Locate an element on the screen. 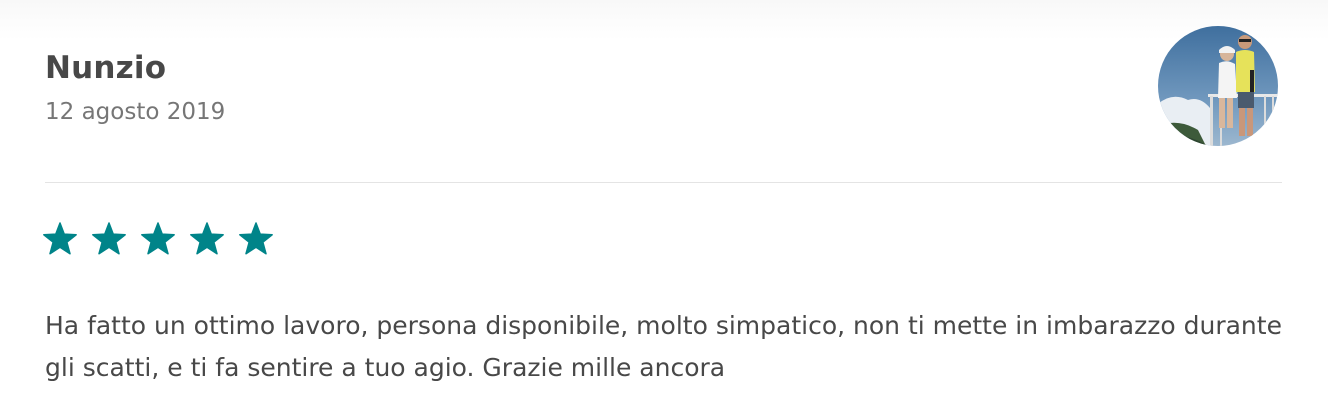  review-date: 12 agosto 2019 is located at coordinates (135, 112).